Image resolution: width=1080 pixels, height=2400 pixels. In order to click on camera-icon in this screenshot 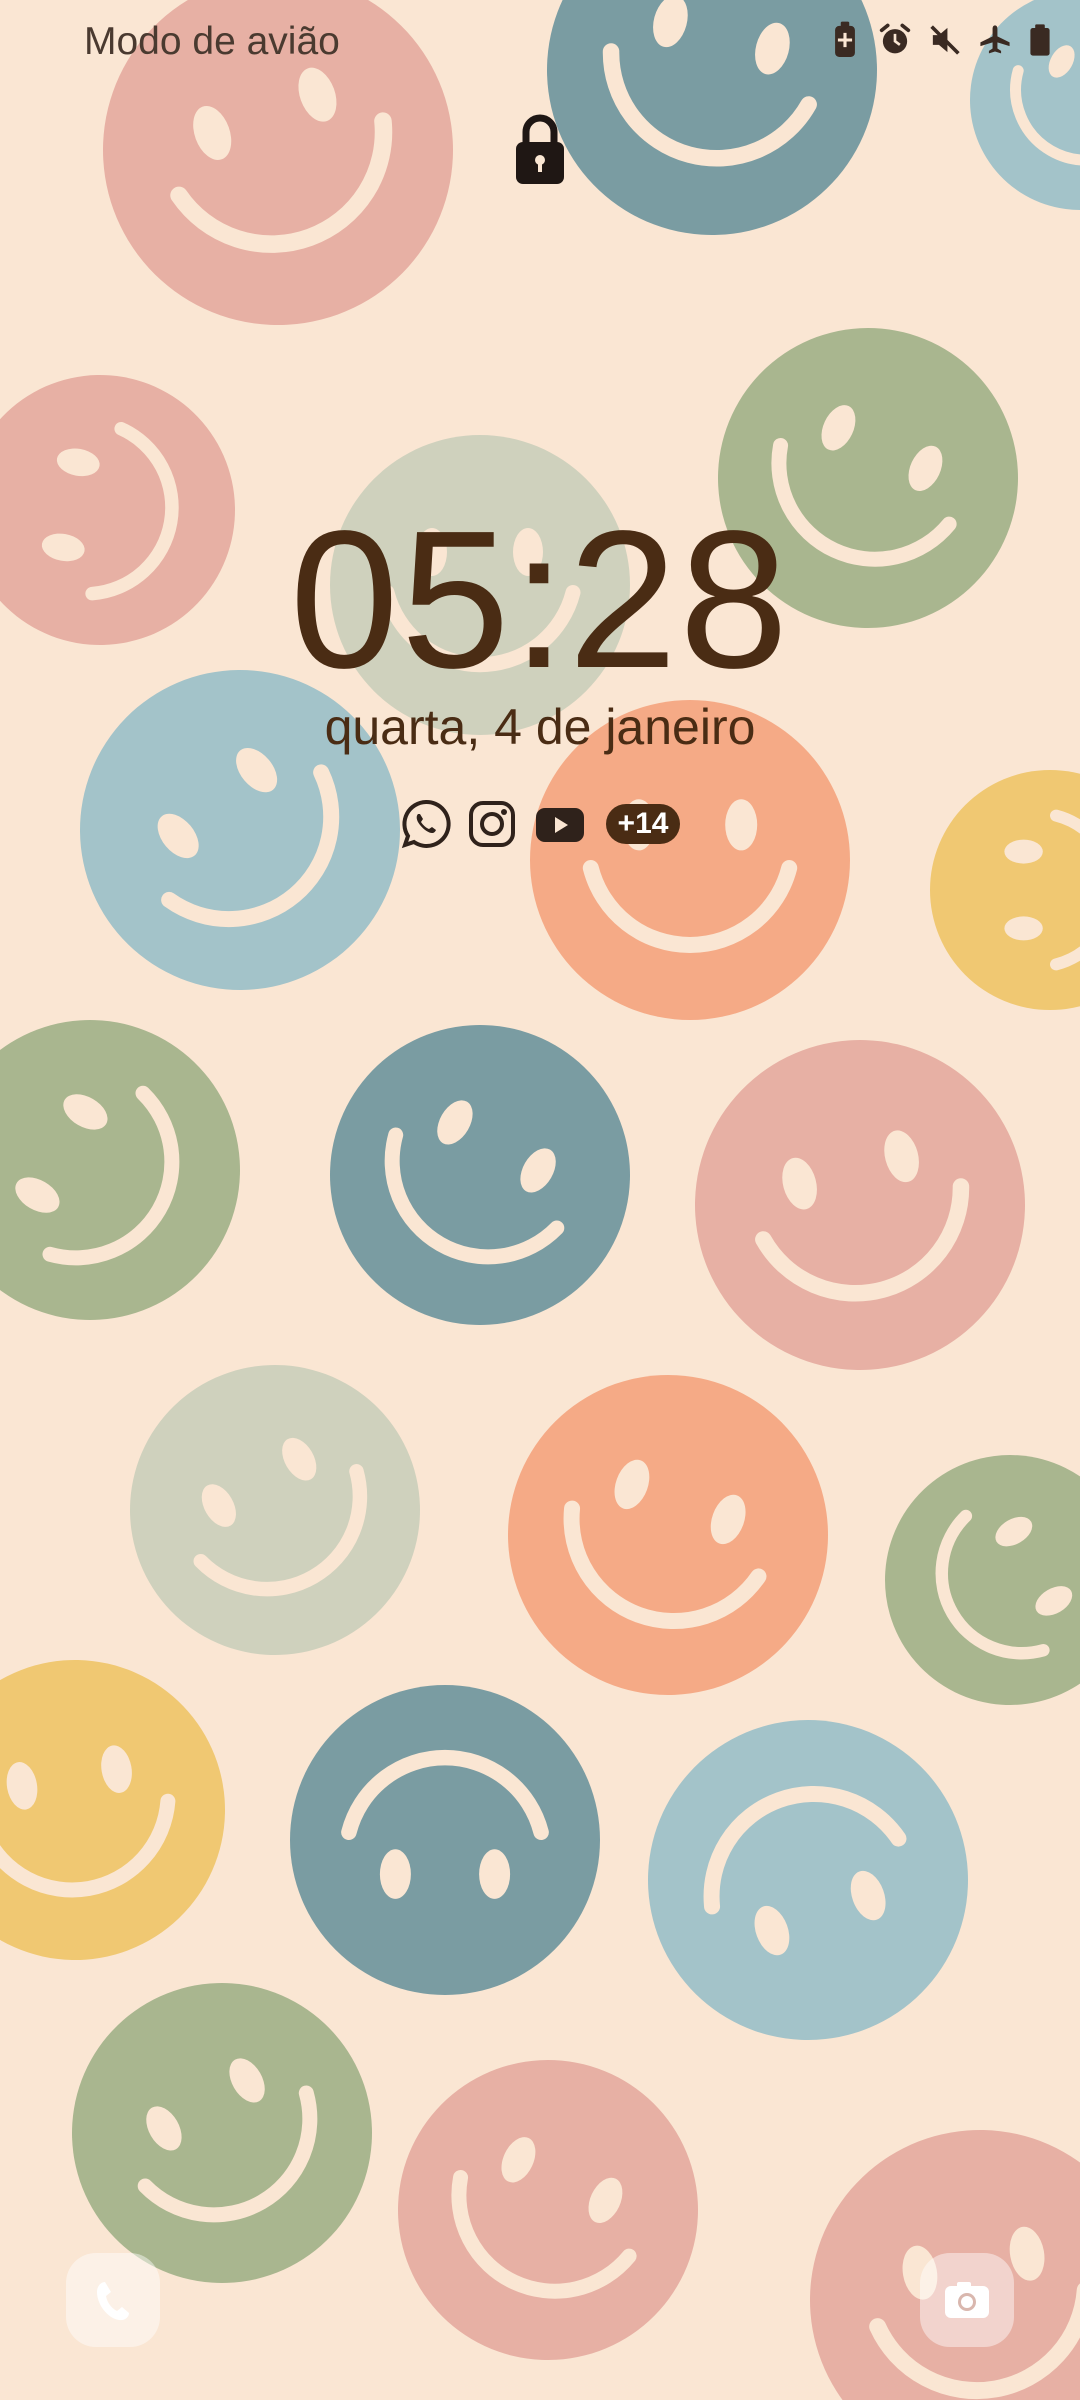, I will do `click(967, 2300)`.